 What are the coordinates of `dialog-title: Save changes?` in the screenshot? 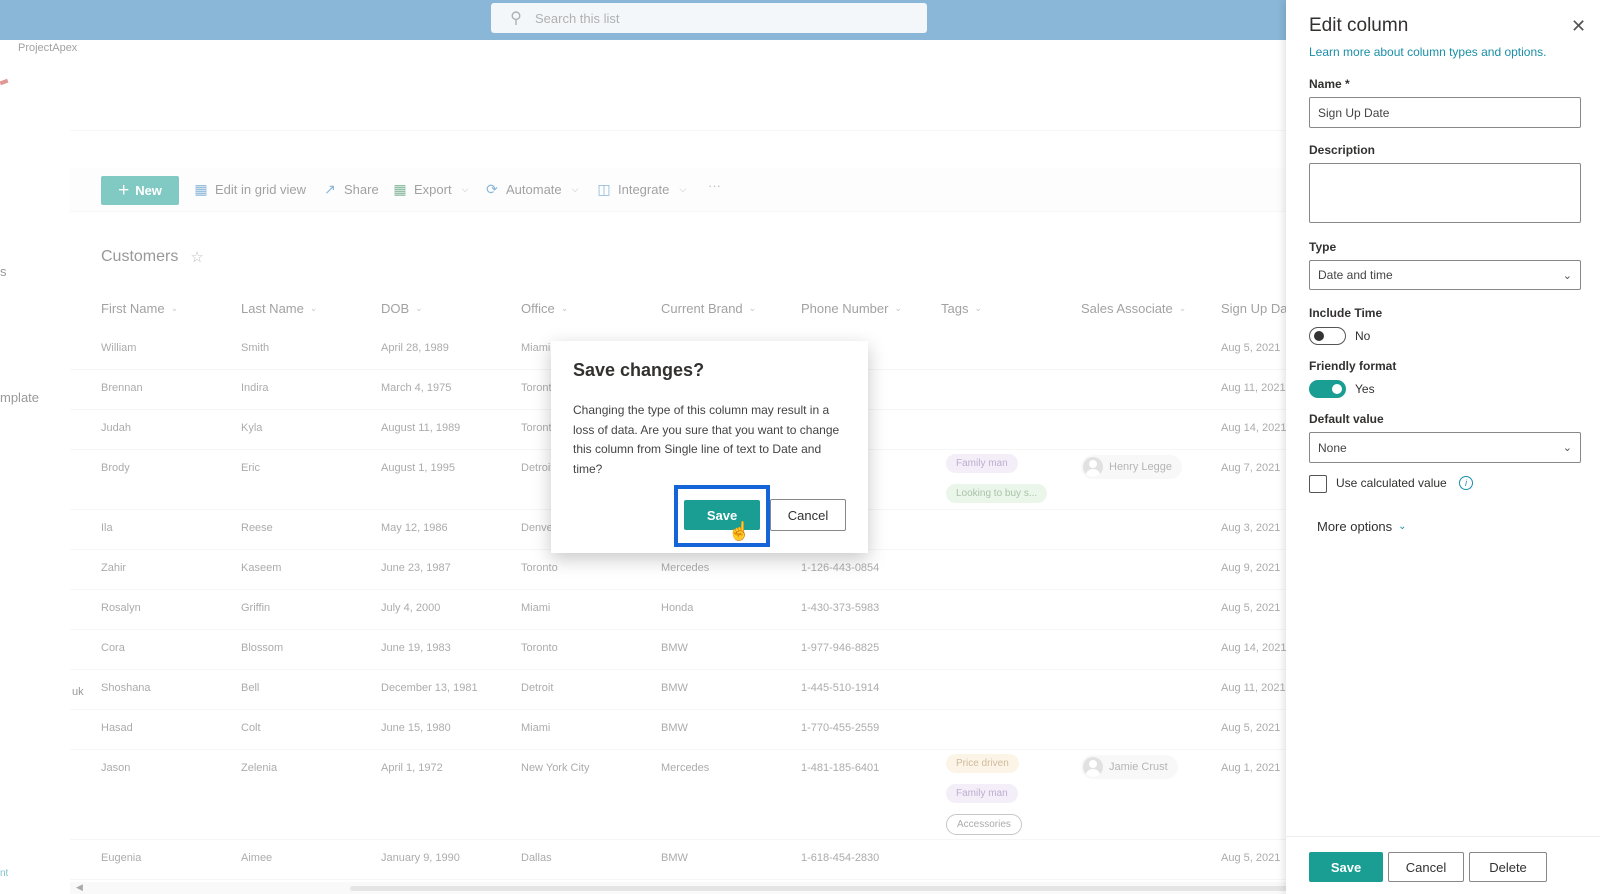 It's located at (639, 370).